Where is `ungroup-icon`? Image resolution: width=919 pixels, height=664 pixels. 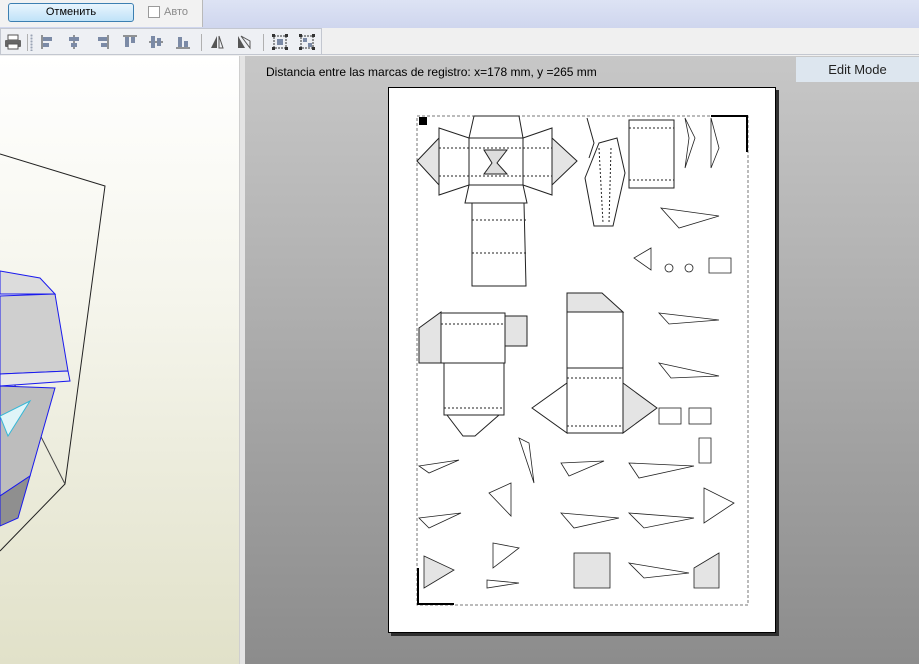
ungroup-icon is located at coordinates (307, 42).